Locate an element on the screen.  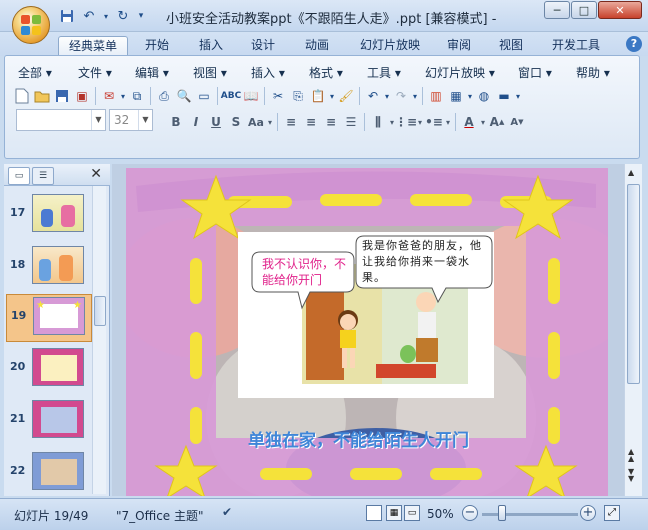
open-folder-icon is located at coordinates (42, 96).